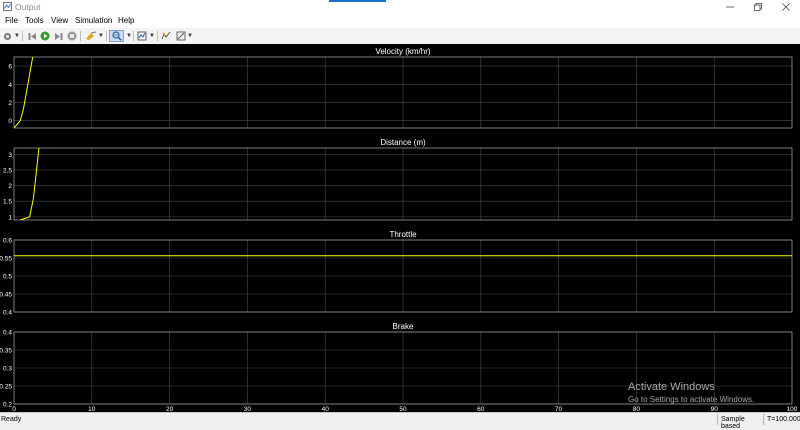 This screenshot has height=430, width=800. I want to click on step-back-icon, so click(32, 36).